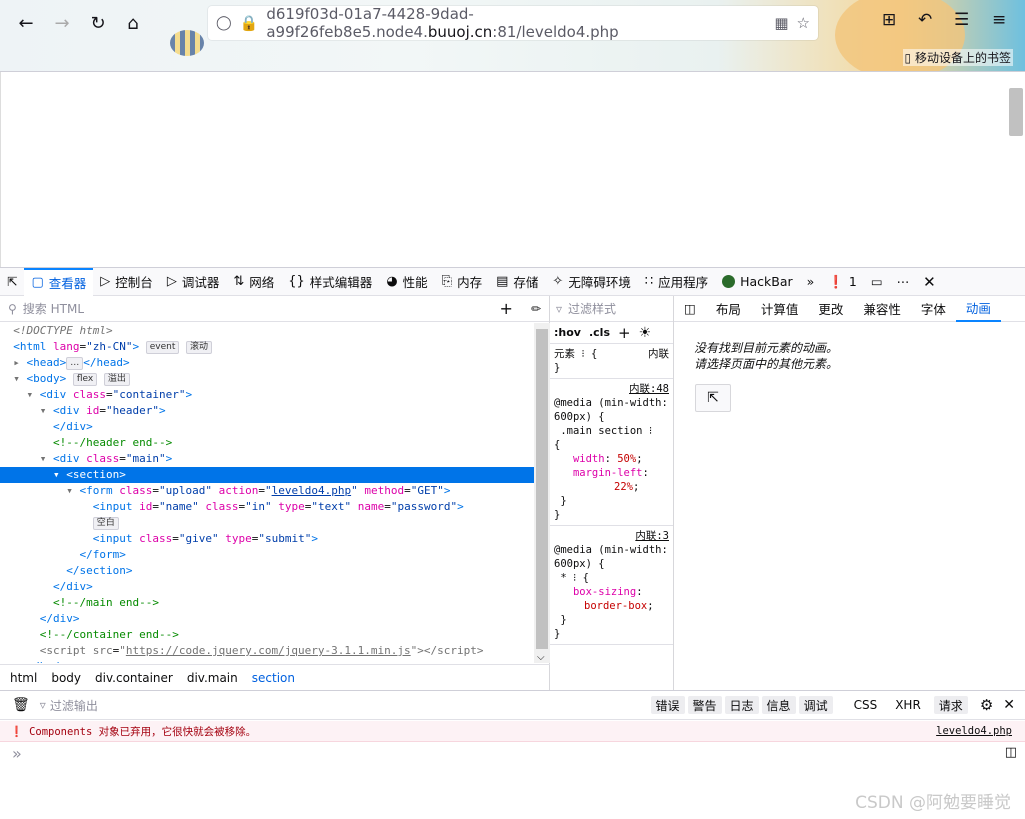 This screenshot has height=819, width=1025. What do you see at coordinates (506, 308) in the screenshot?
I see `add-node-icon: +` at bounding box center [506, 308].